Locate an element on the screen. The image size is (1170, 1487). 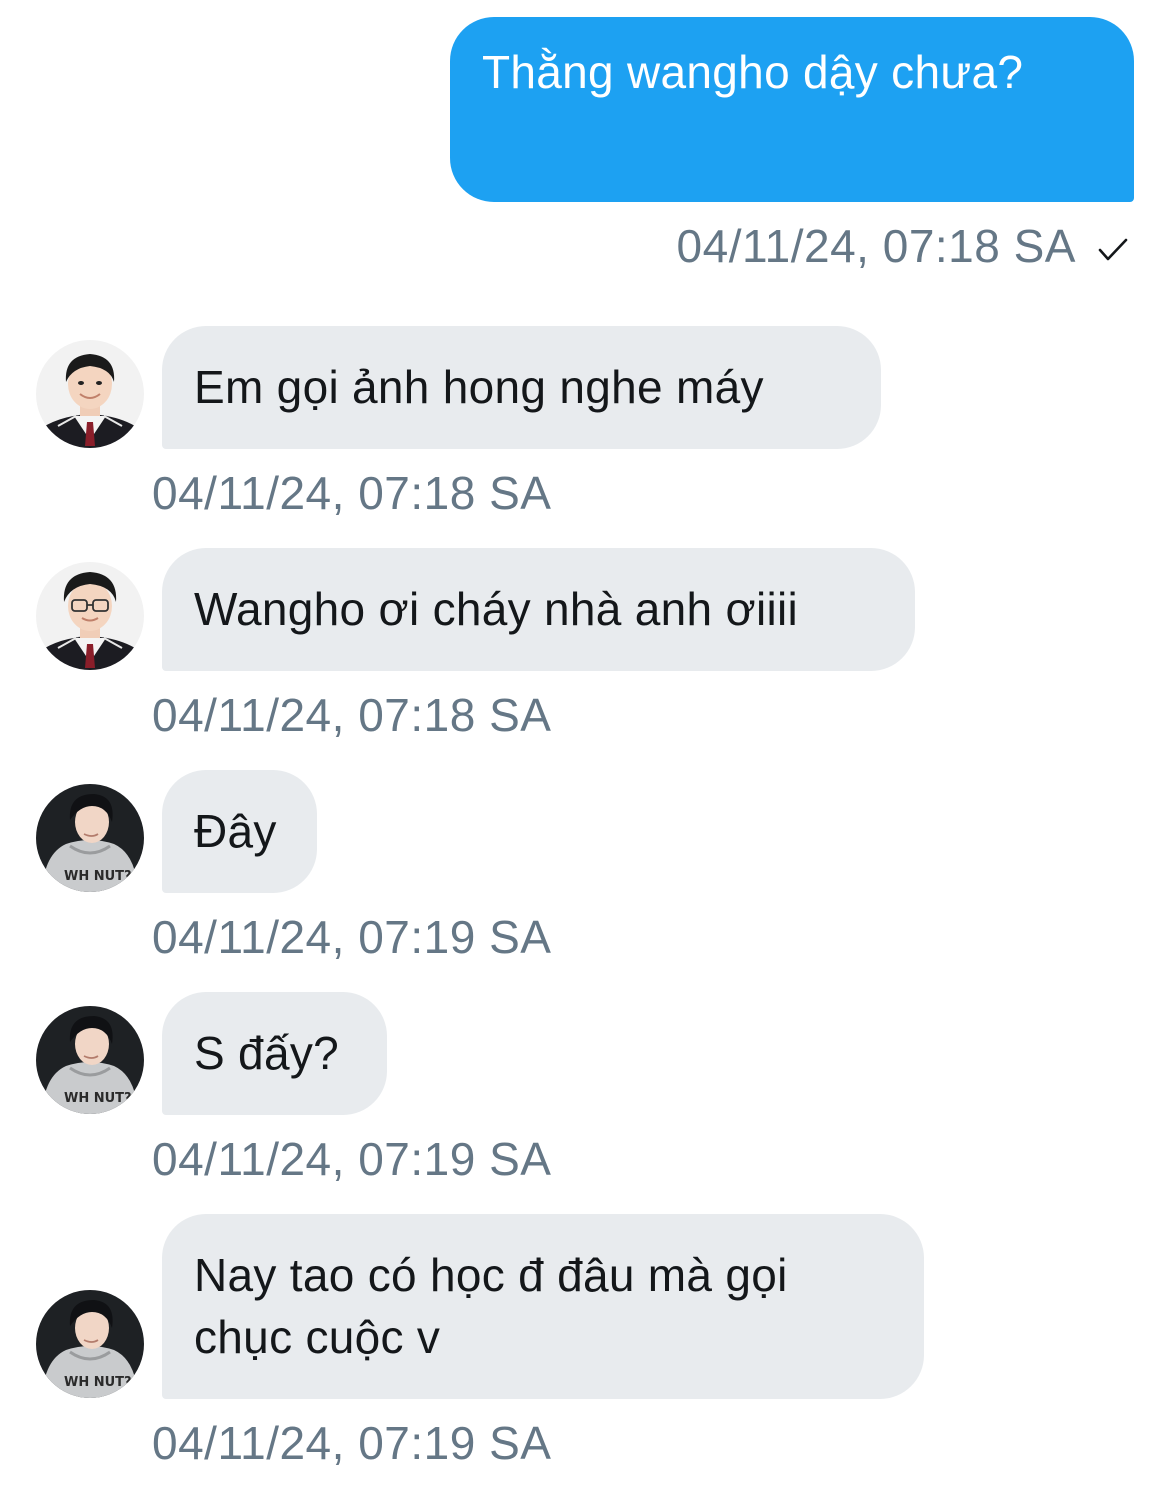
received-message-bubble: Nay tao có học đ đâu mà gọi chục cuộc v is located at coordinates (543, 1306).